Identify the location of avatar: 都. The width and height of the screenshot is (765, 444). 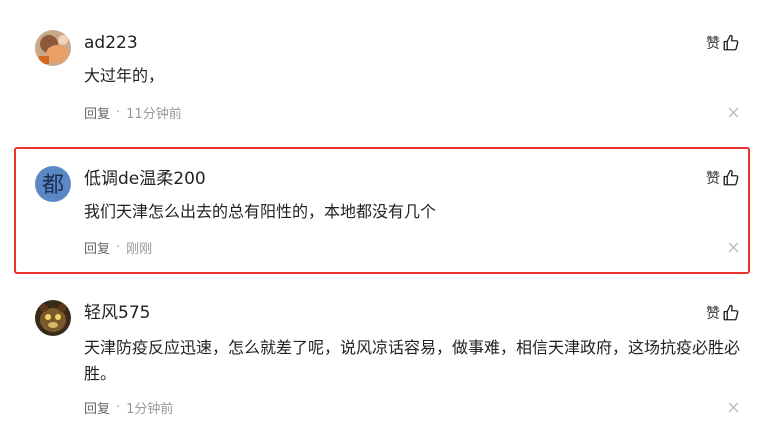
(53, 184).